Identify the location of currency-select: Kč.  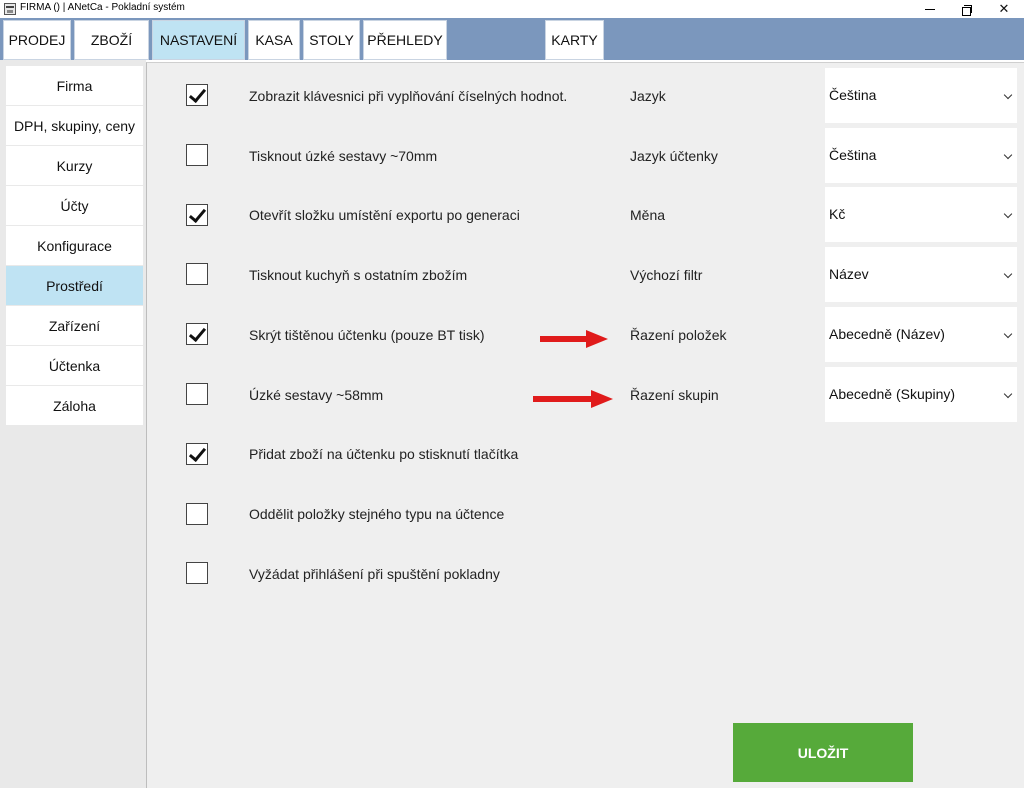
(921, 214).